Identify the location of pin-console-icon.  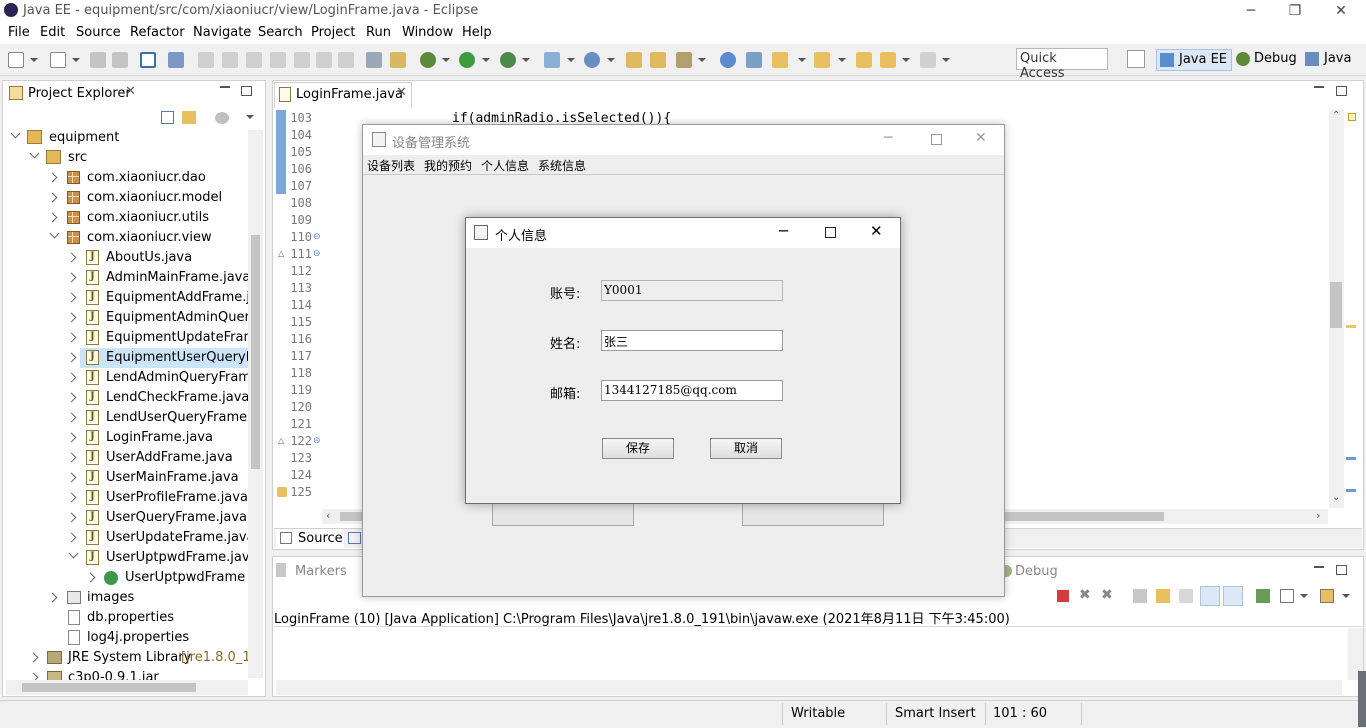
(1263, 596).